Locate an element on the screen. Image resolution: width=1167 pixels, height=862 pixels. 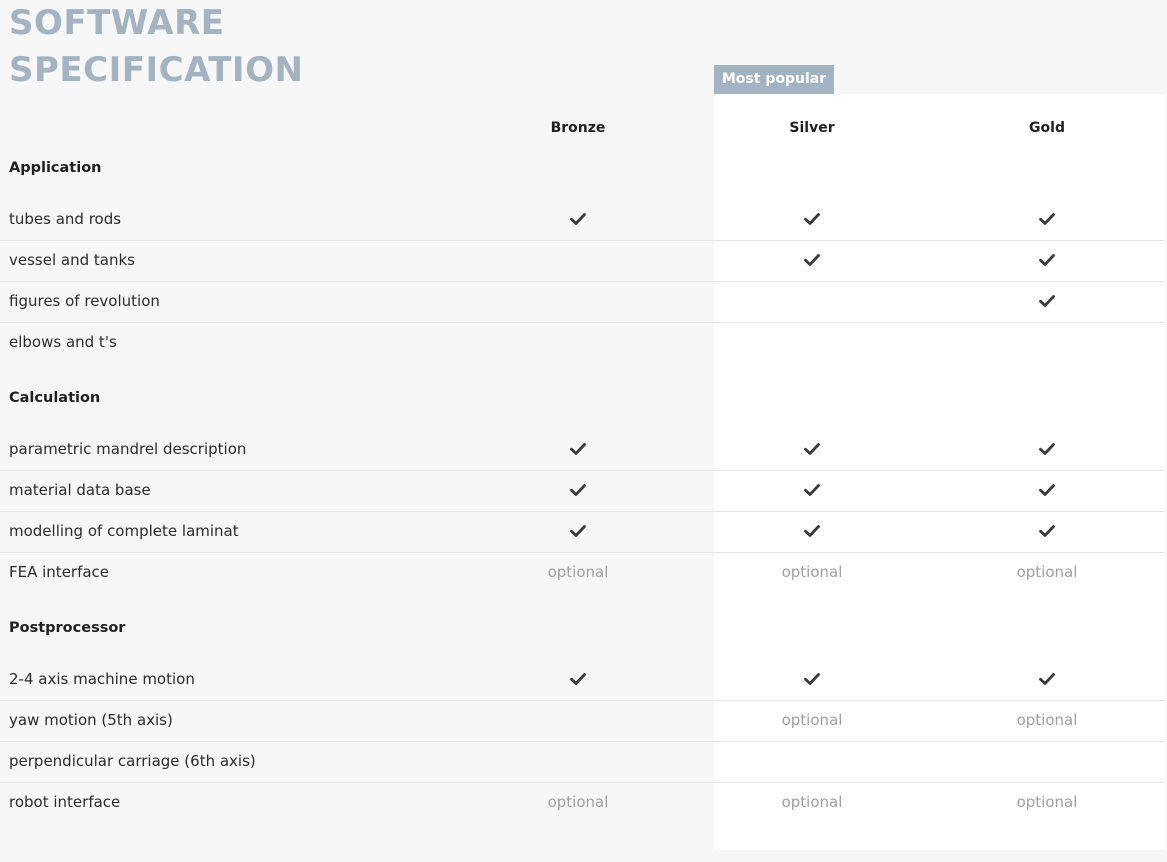
row-label: FEA interface is located at coordinates (59, 572).